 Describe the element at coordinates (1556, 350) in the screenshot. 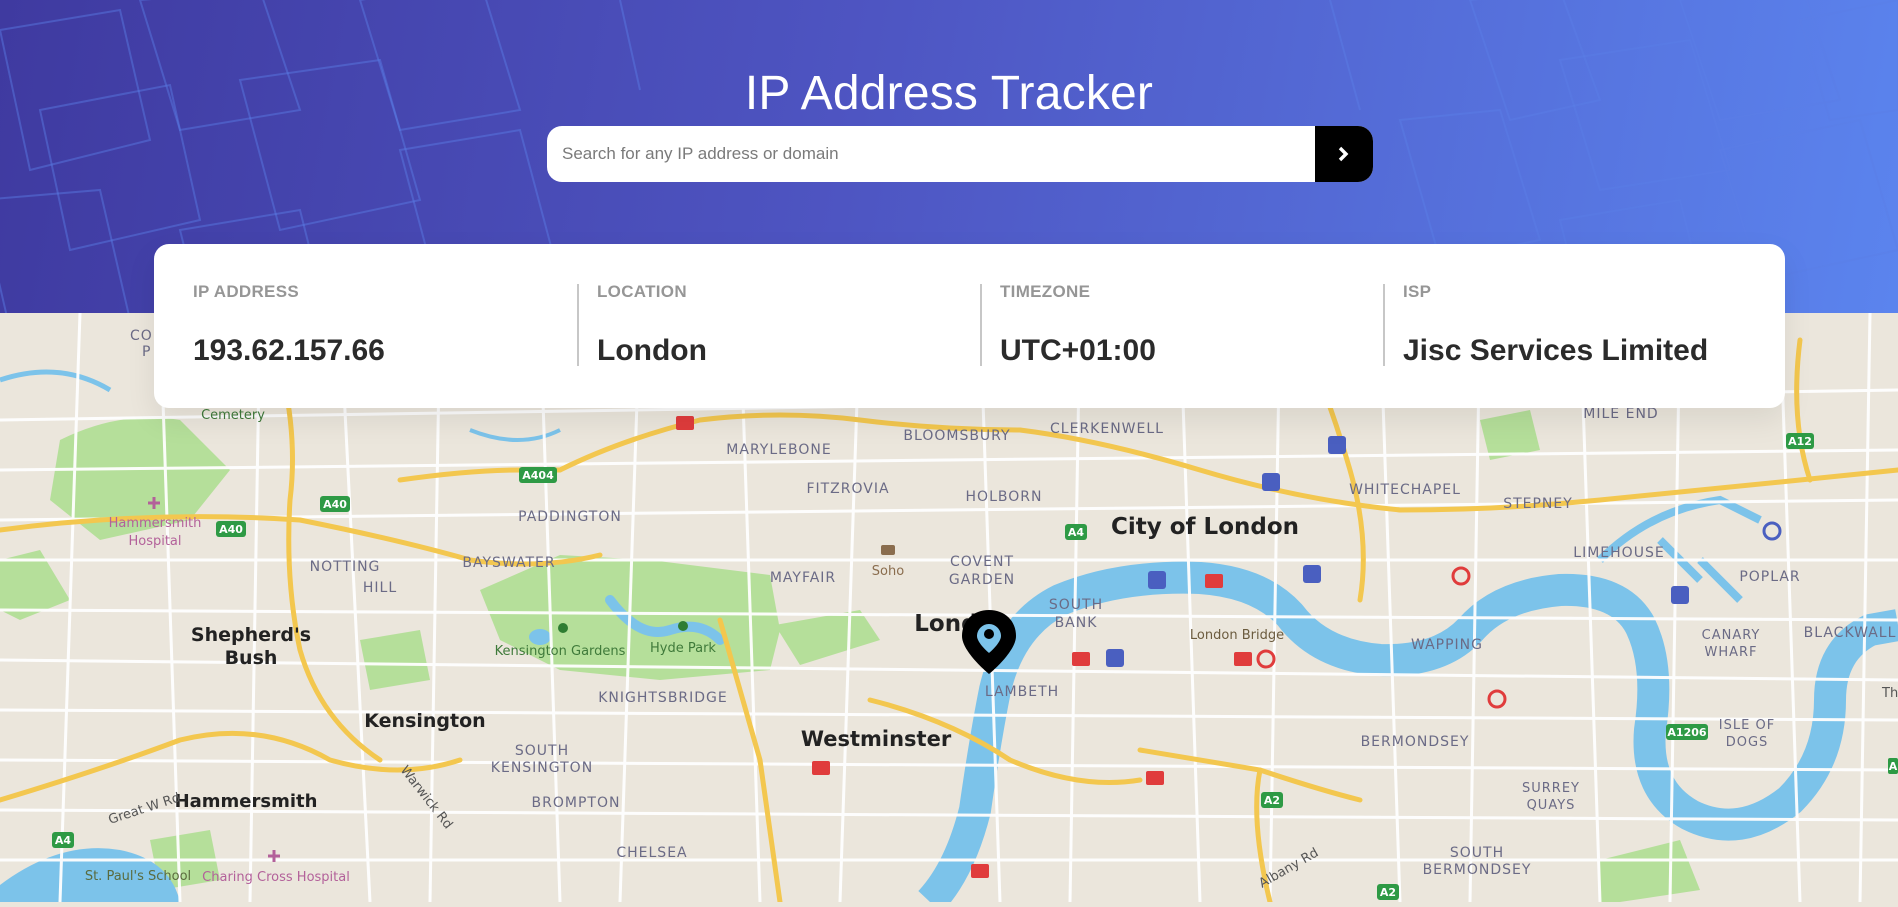

I see `isp-value: Jisc Services Limited` at that location.